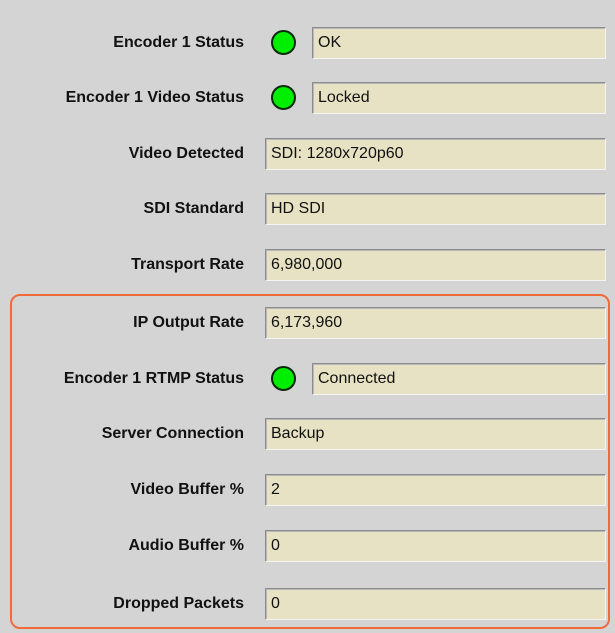  Describe the element at coordinates (435, 434) in the screenshot. I see `server-connection-field: Backup` at that location.